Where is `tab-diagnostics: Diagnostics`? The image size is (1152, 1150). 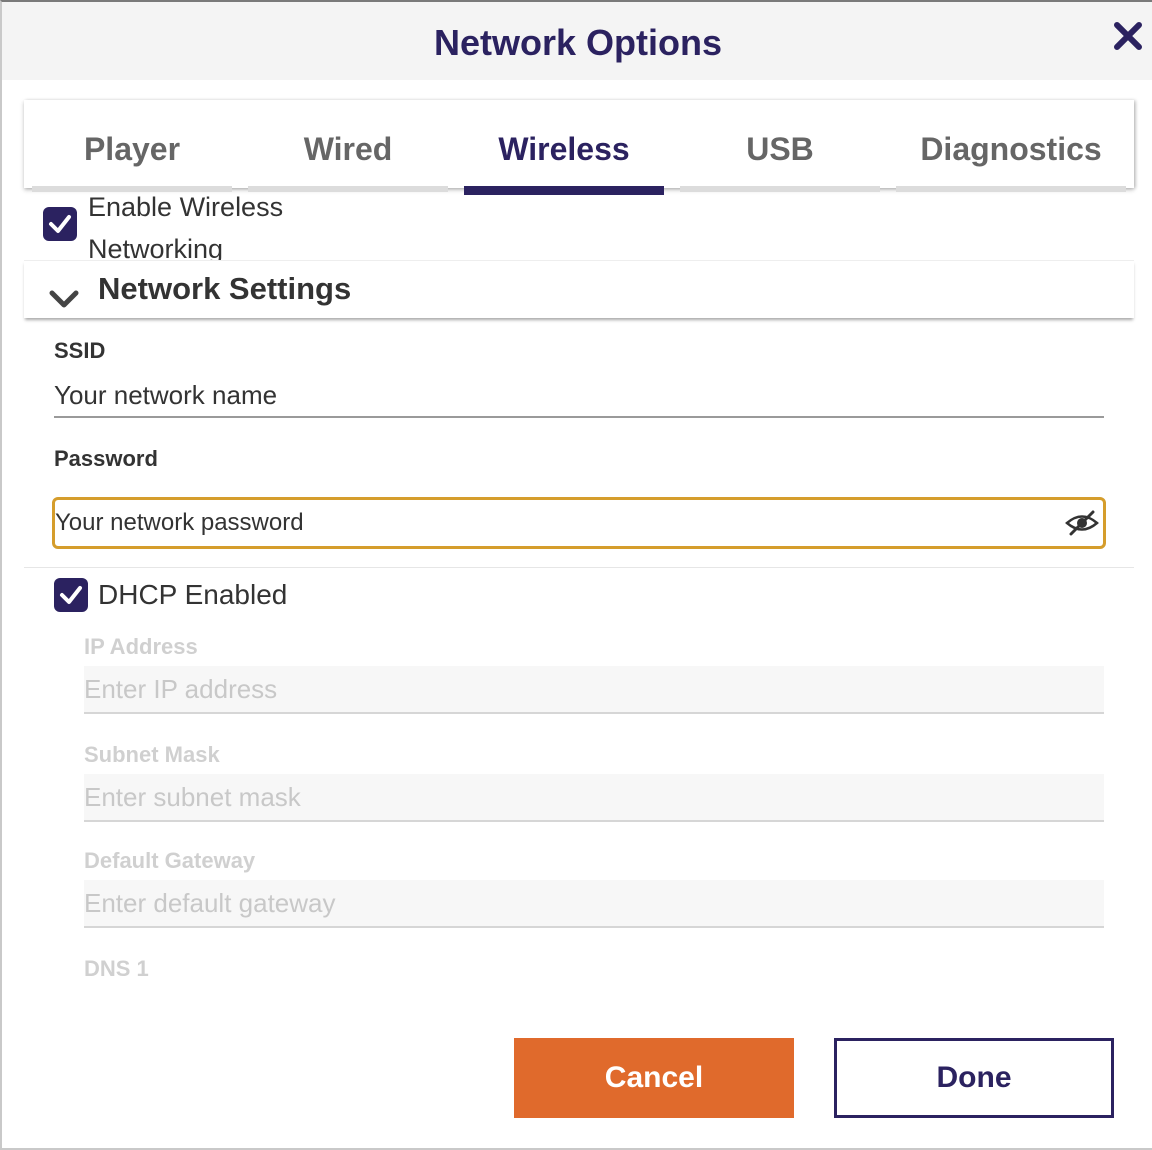 tab-diagnostics: Diagnostics is located at coordinates (1011, 146).